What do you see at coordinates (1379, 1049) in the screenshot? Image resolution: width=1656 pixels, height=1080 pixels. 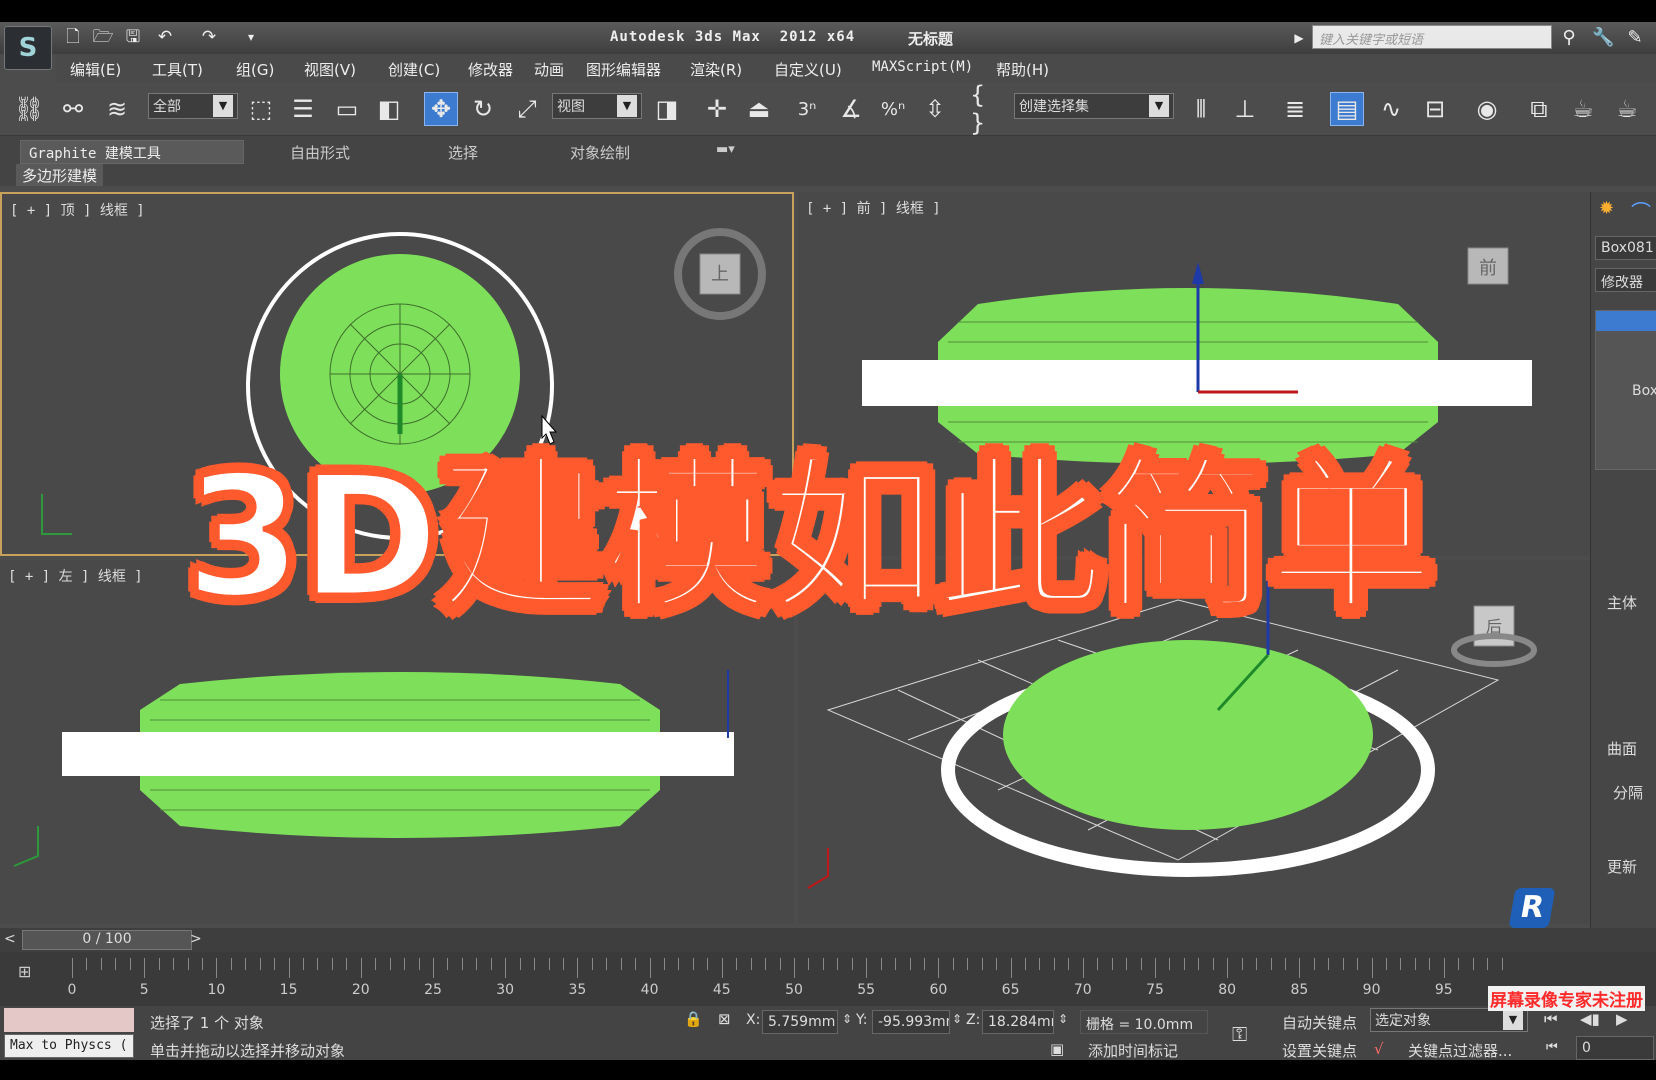 I see `key-tangent-icon: √` at bounding box center [1379, 1049].